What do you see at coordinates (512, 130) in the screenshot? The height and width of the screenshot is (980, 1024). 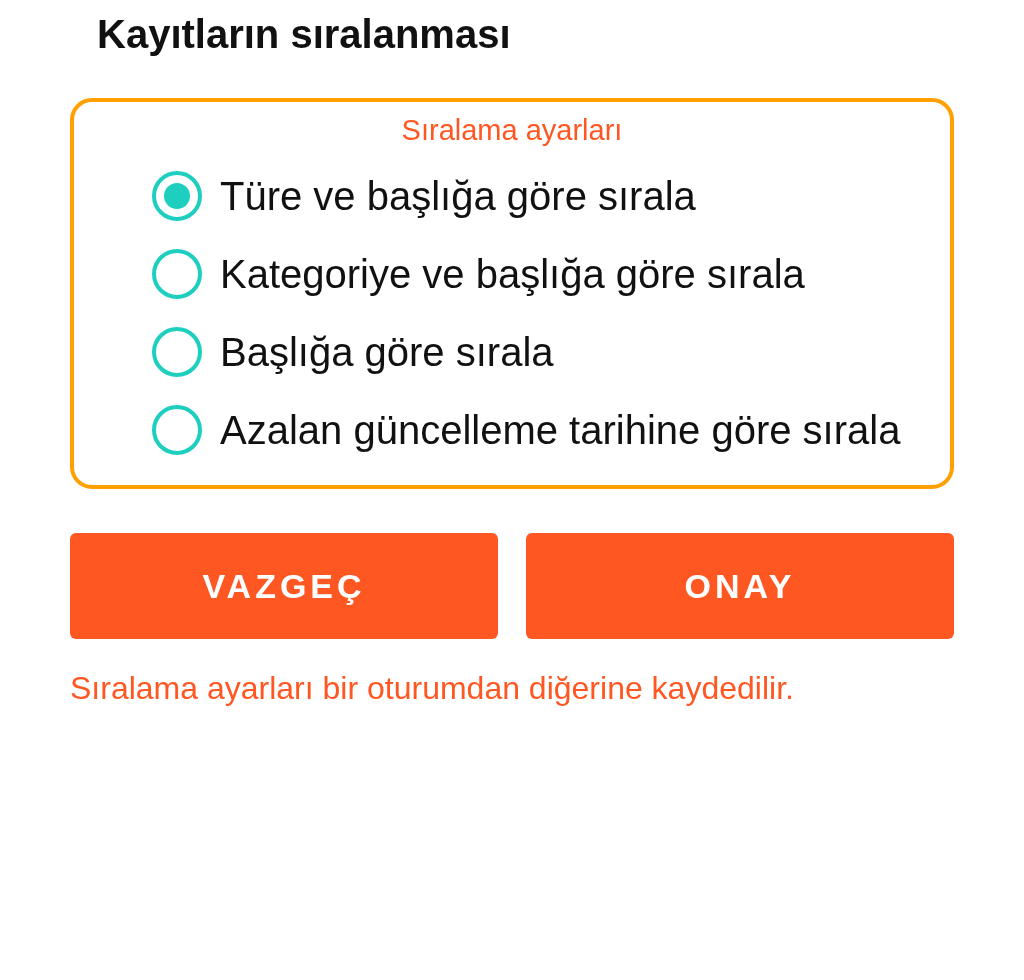 I see `panel-legend: Sıralama ayarları` at bounding box center [512, 130].